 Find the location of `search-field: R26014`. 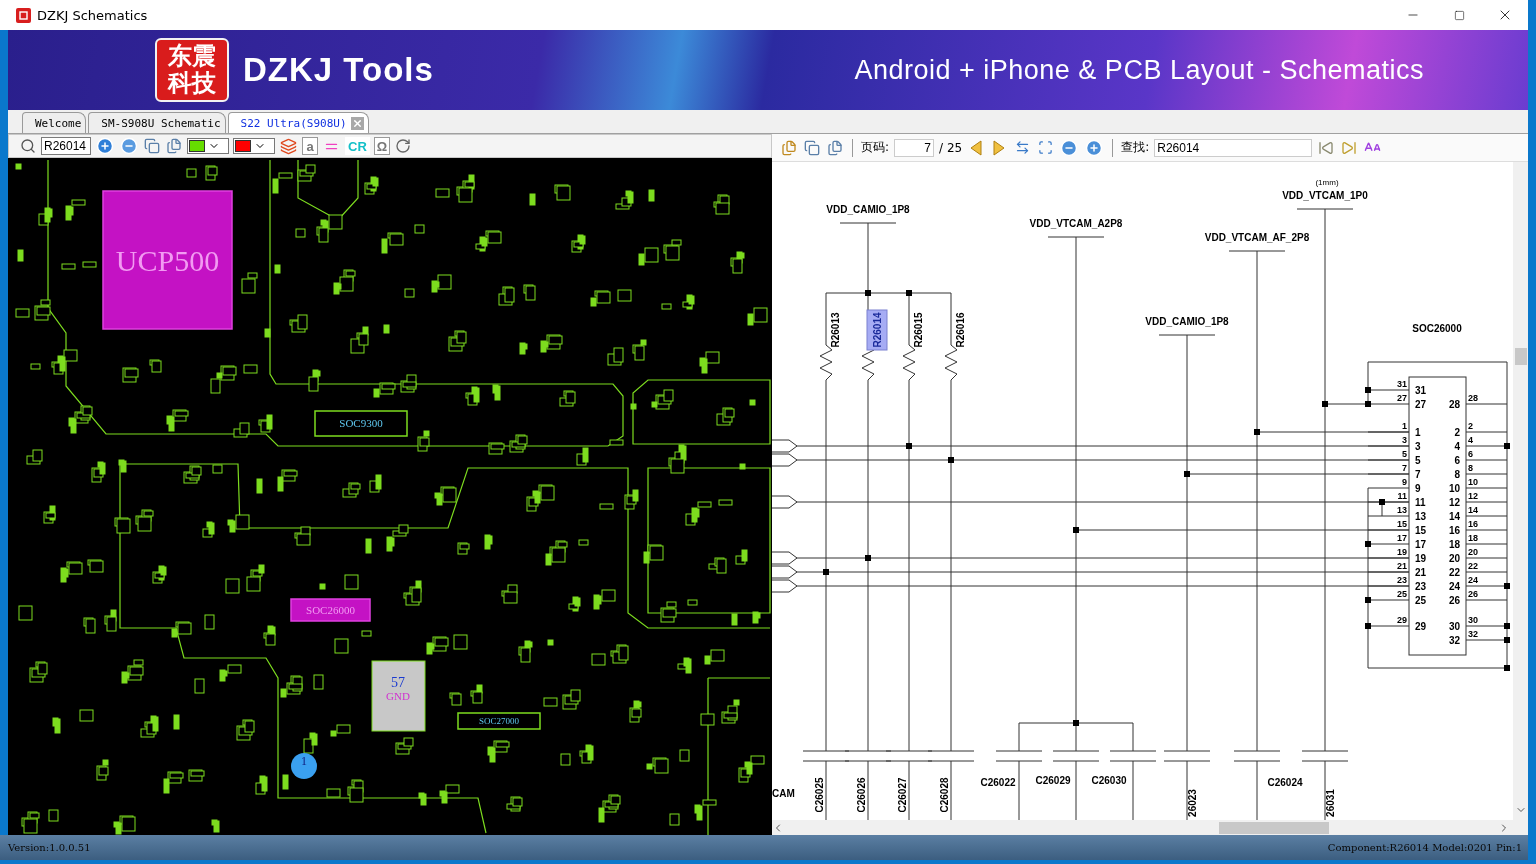

search-field: R26014 is located at coordinates (66, 146).